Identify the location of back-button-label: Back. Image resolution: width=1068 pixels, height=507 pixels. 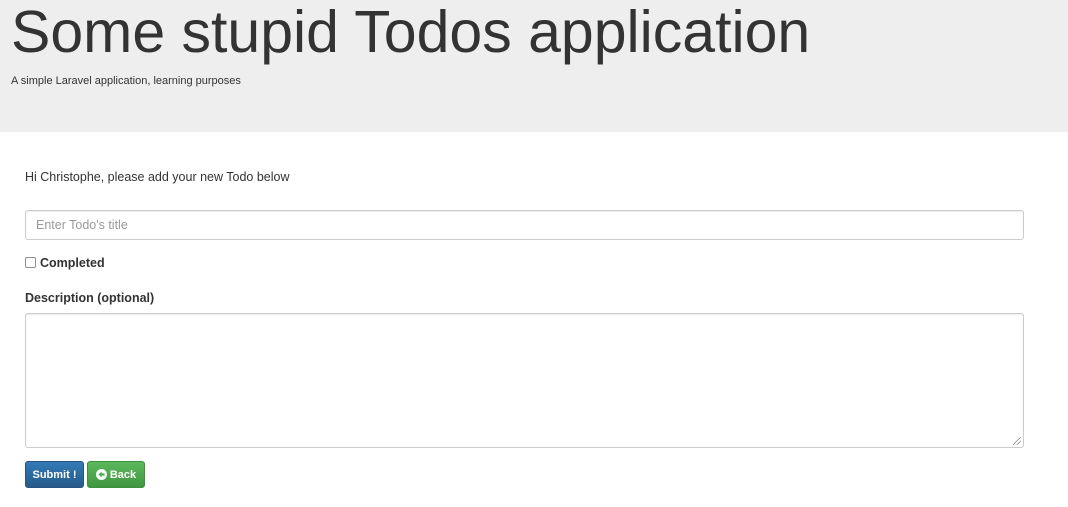
(123, 474).